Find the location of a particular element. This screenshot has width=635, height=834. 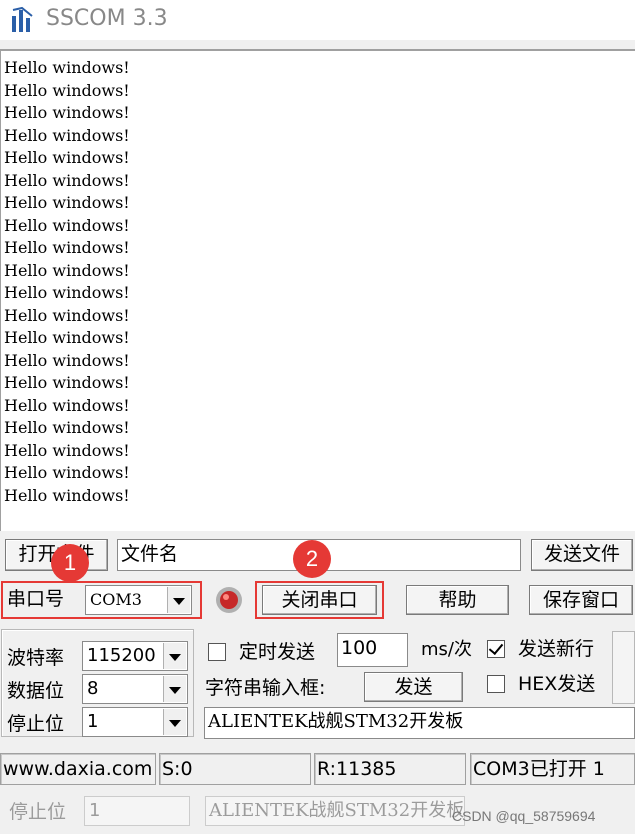

port-select: COM3 is located at coordinates (138, 600).